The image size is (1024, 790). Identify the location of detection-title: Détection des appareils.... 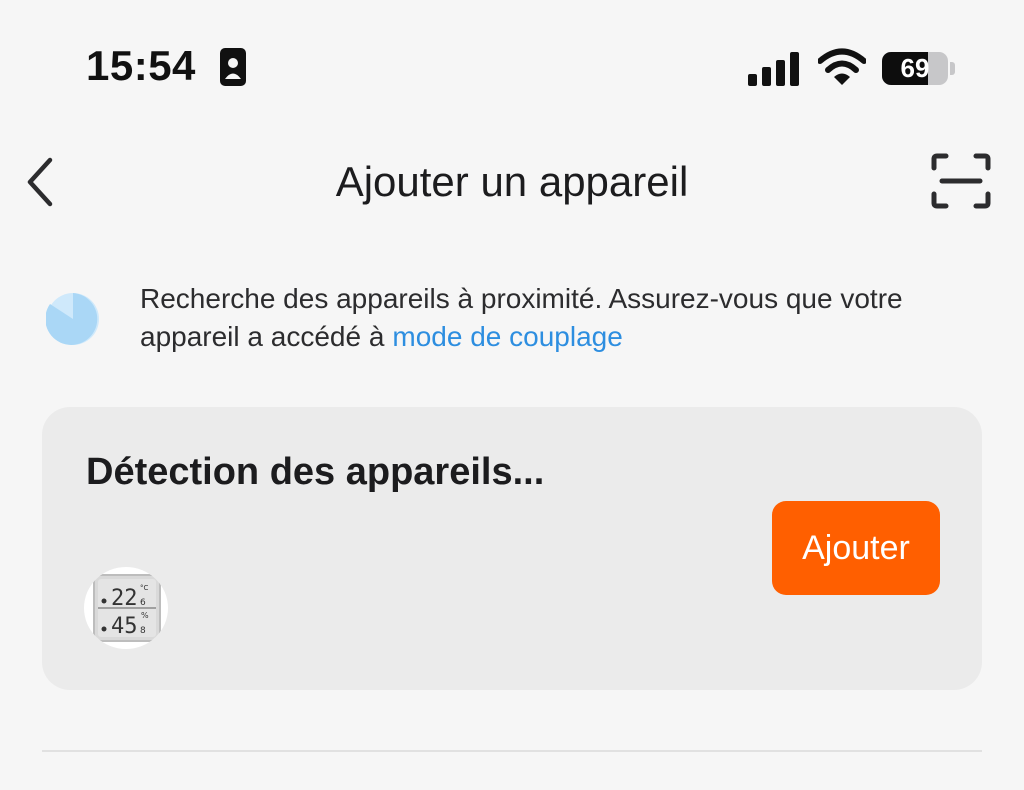
(315, 472).